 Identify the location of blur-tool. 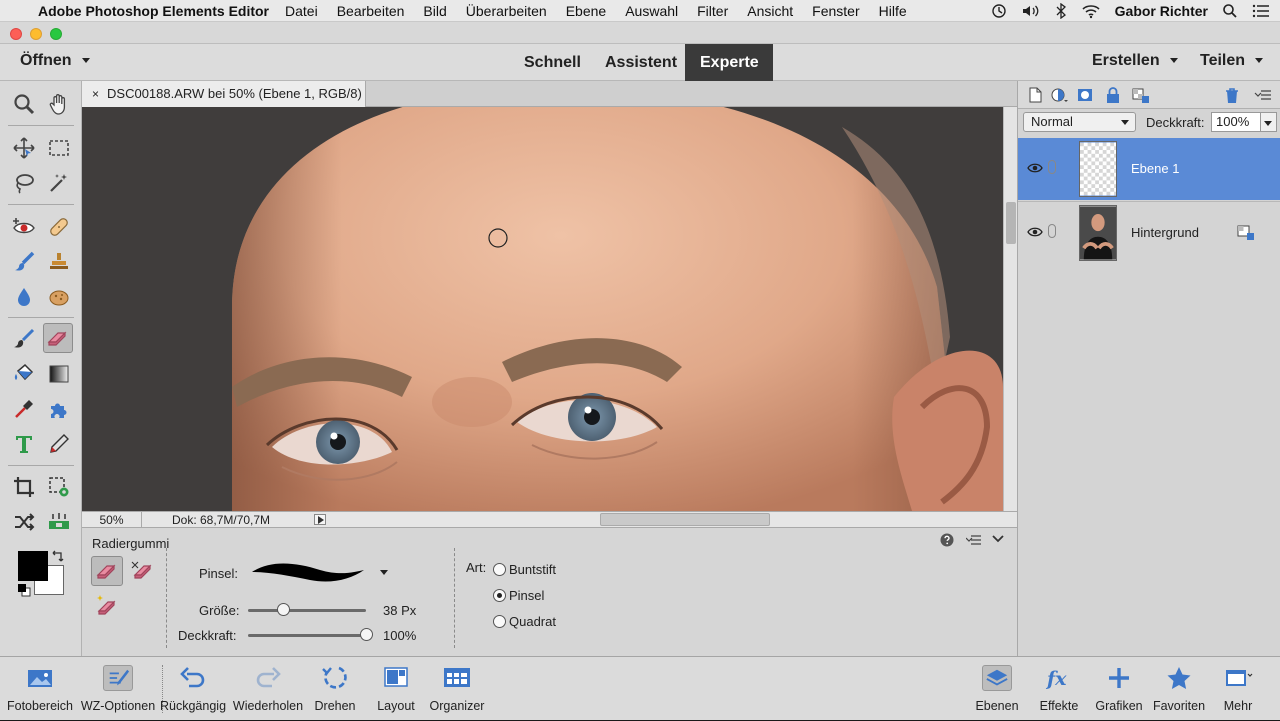
(24, 297).